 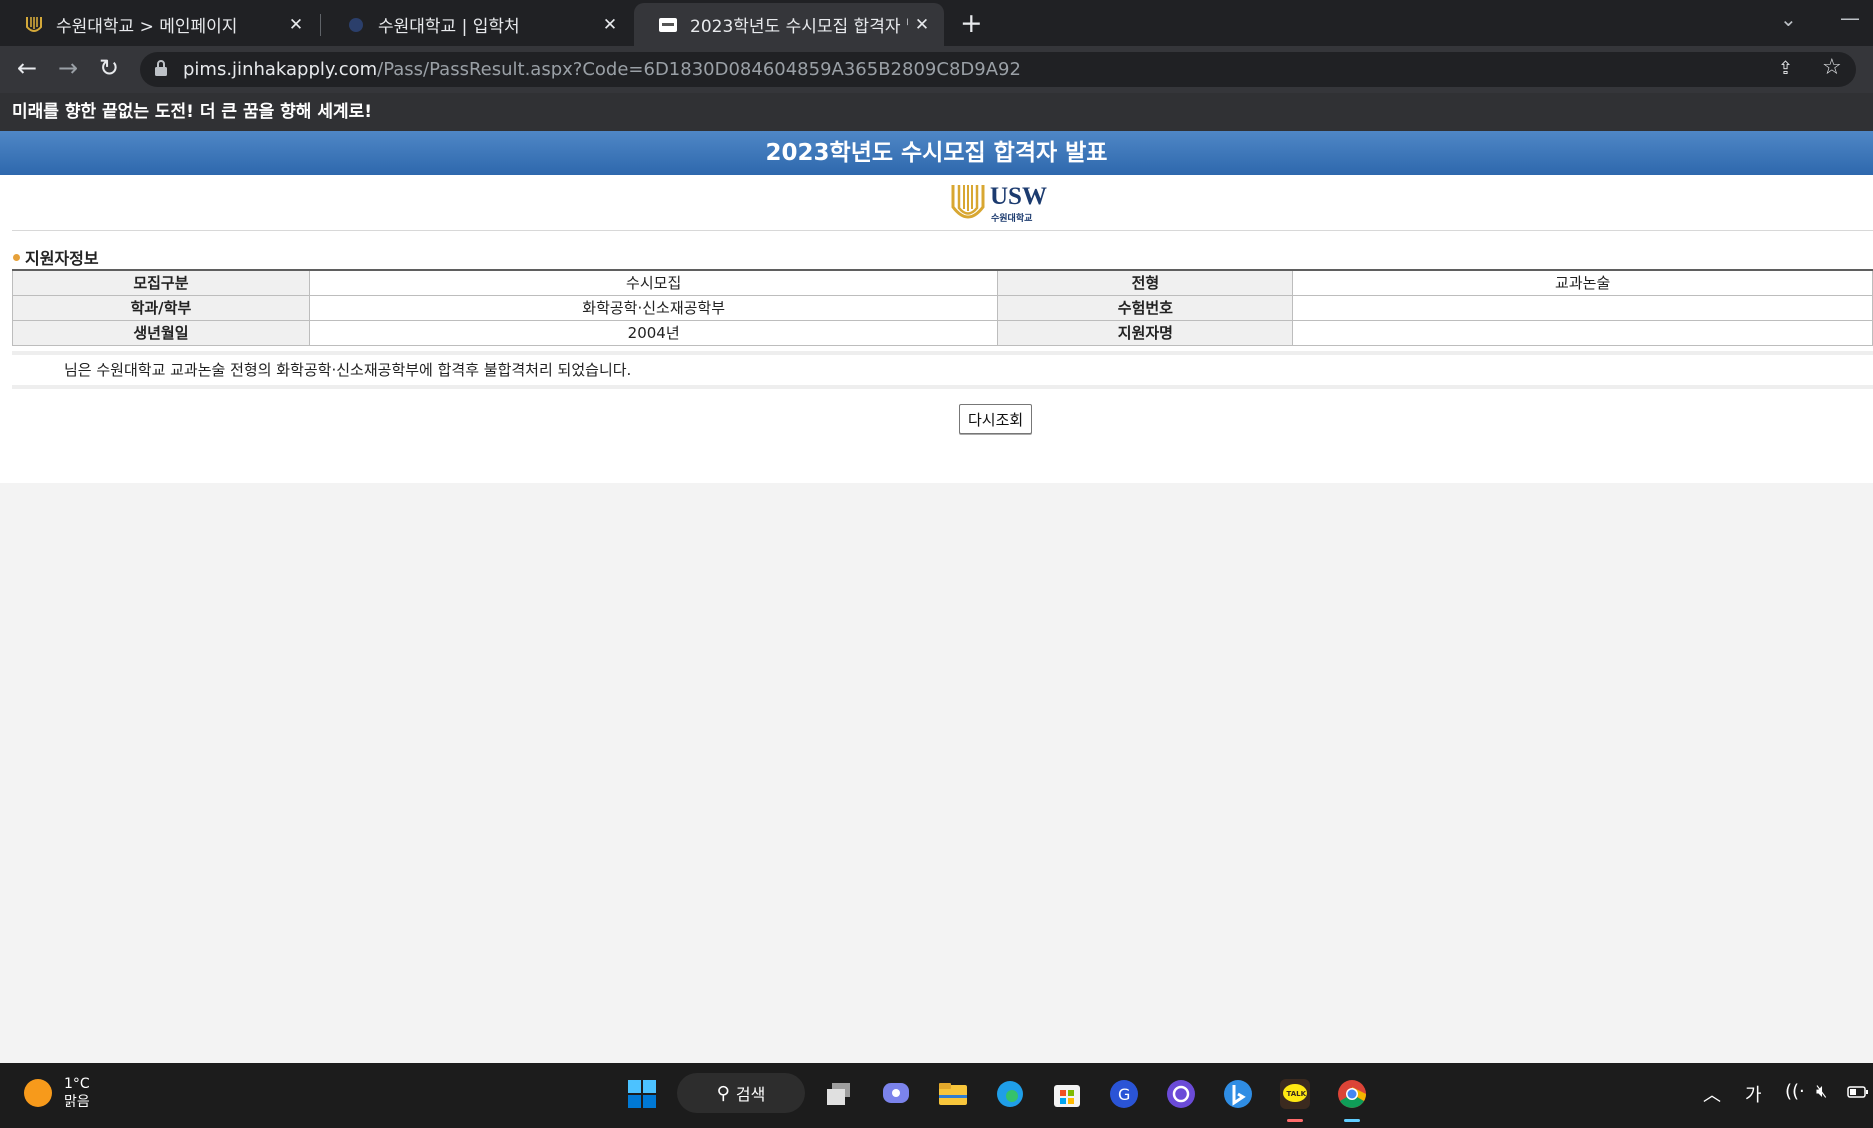 I want to click on battery-icon, so click(x=1858, y=1092).